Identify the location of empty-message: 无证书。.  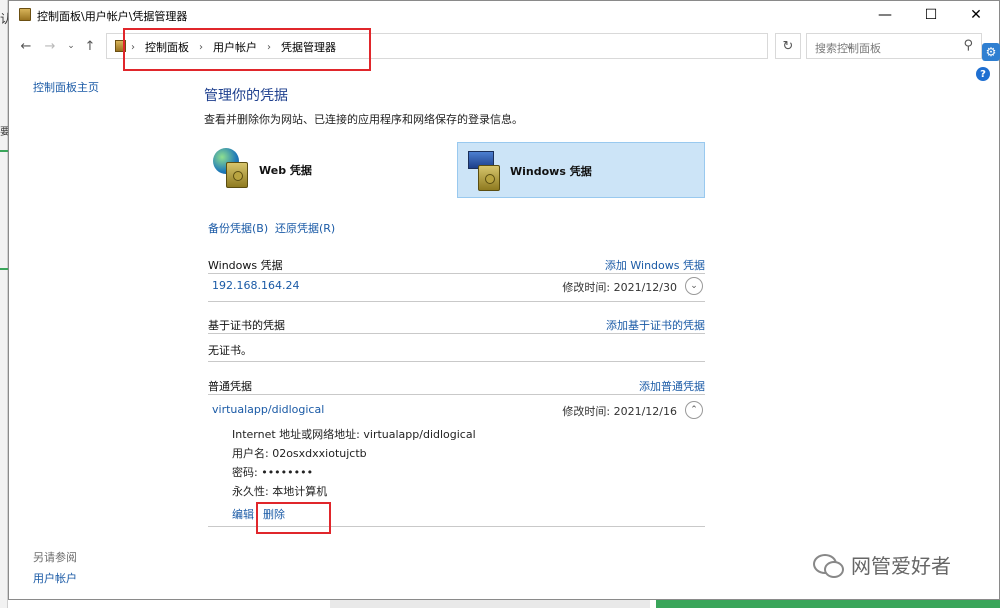
(230, 350).